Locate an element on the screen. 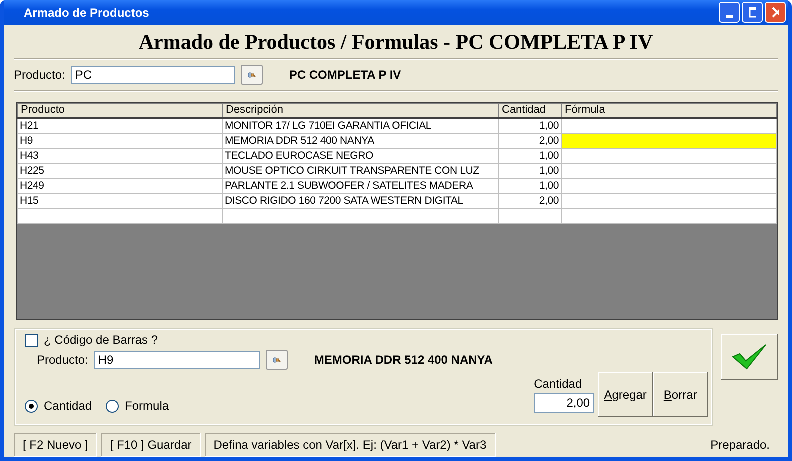 The height and width of the screenshot is (461, 792). column-header: Cantidad is located at coordinates (530, 111).